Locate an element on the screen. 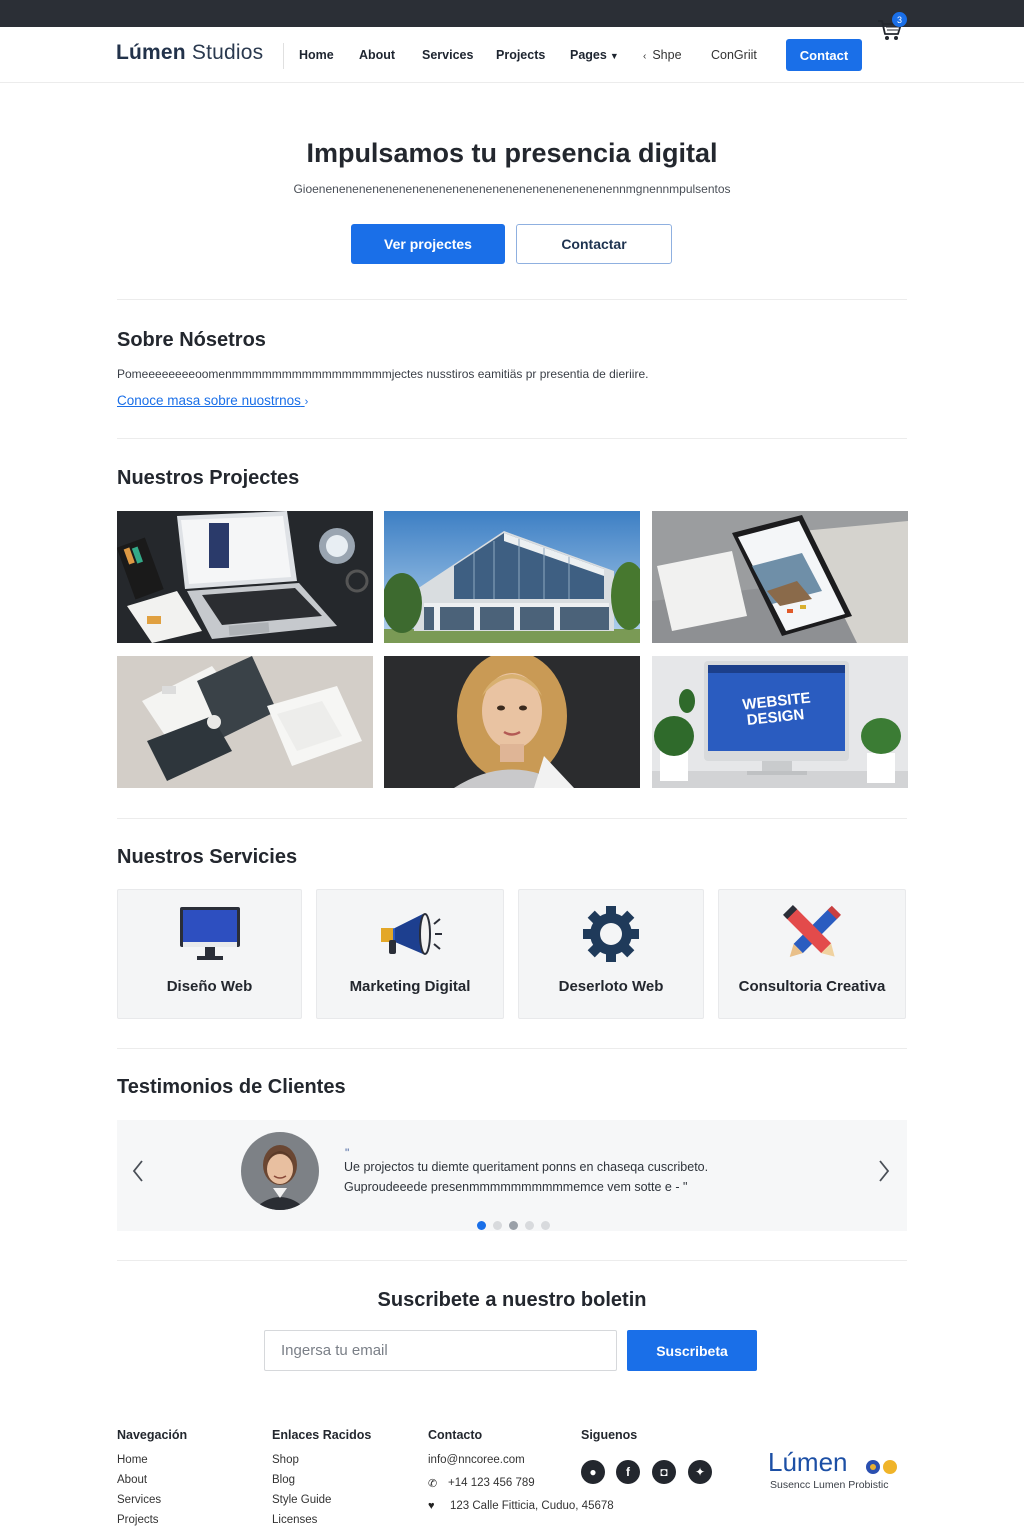 This screenshot has width=1024, height=1536. service-label: Marketing Digital is located at coordinates (410, 986).